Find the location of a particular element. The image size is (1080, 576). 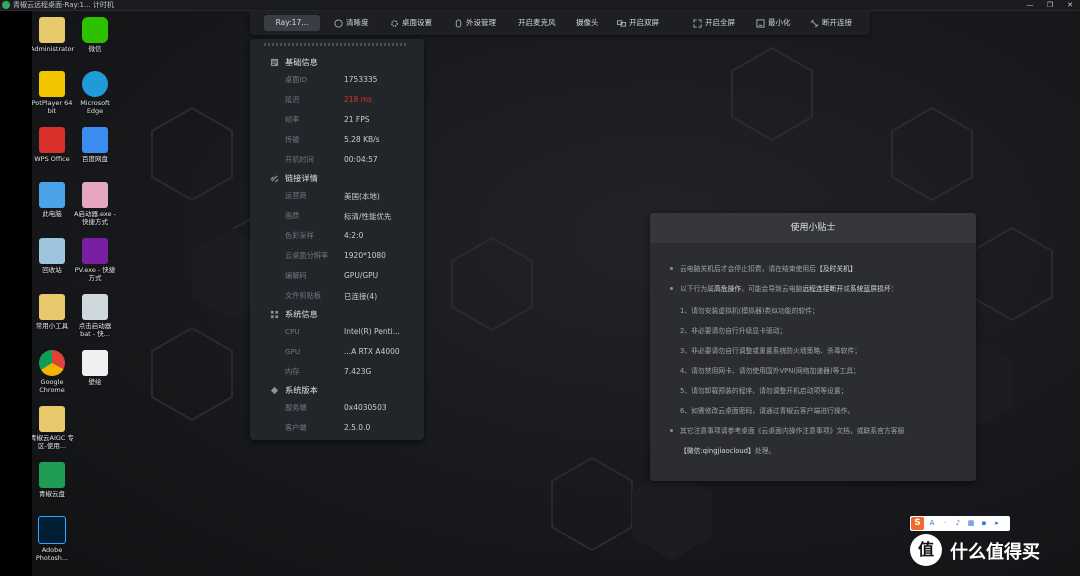

row-label: 桌面ID is located at coordinates (296, 79).